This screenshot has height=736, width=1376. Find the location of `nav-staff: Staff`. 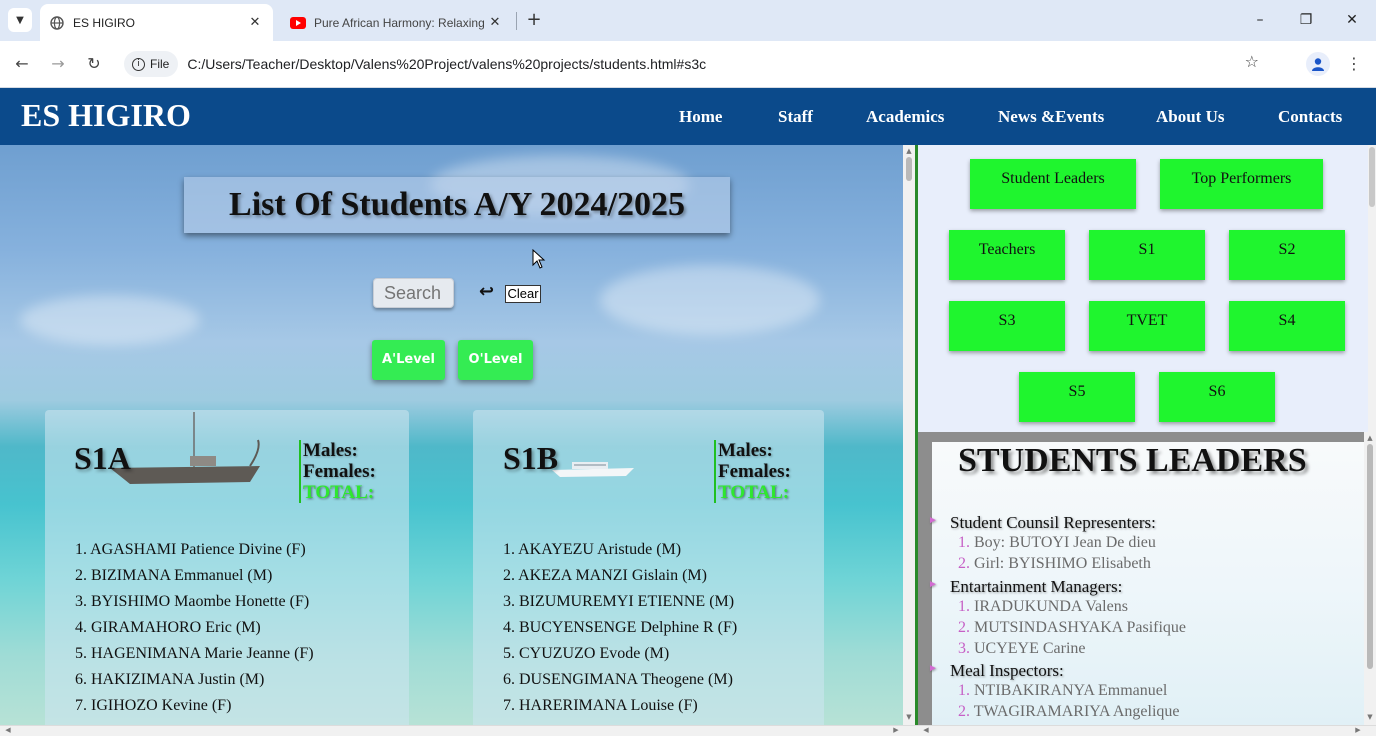

nav-staff: Staff is located at coordinates (795, 117).